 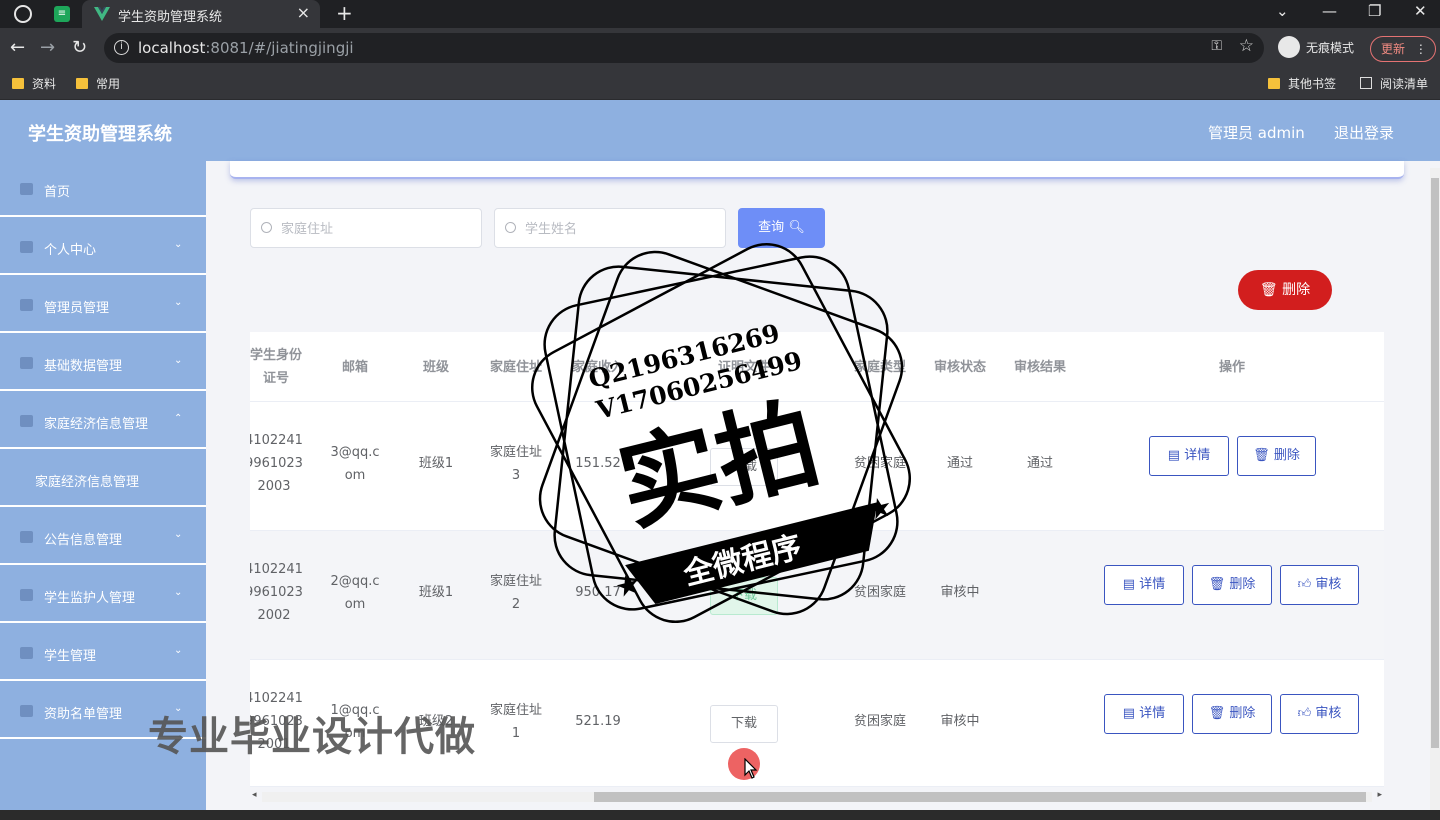 I want to click on tab-search-chevron-icon: ⌄, so click(x=1282, y=11).